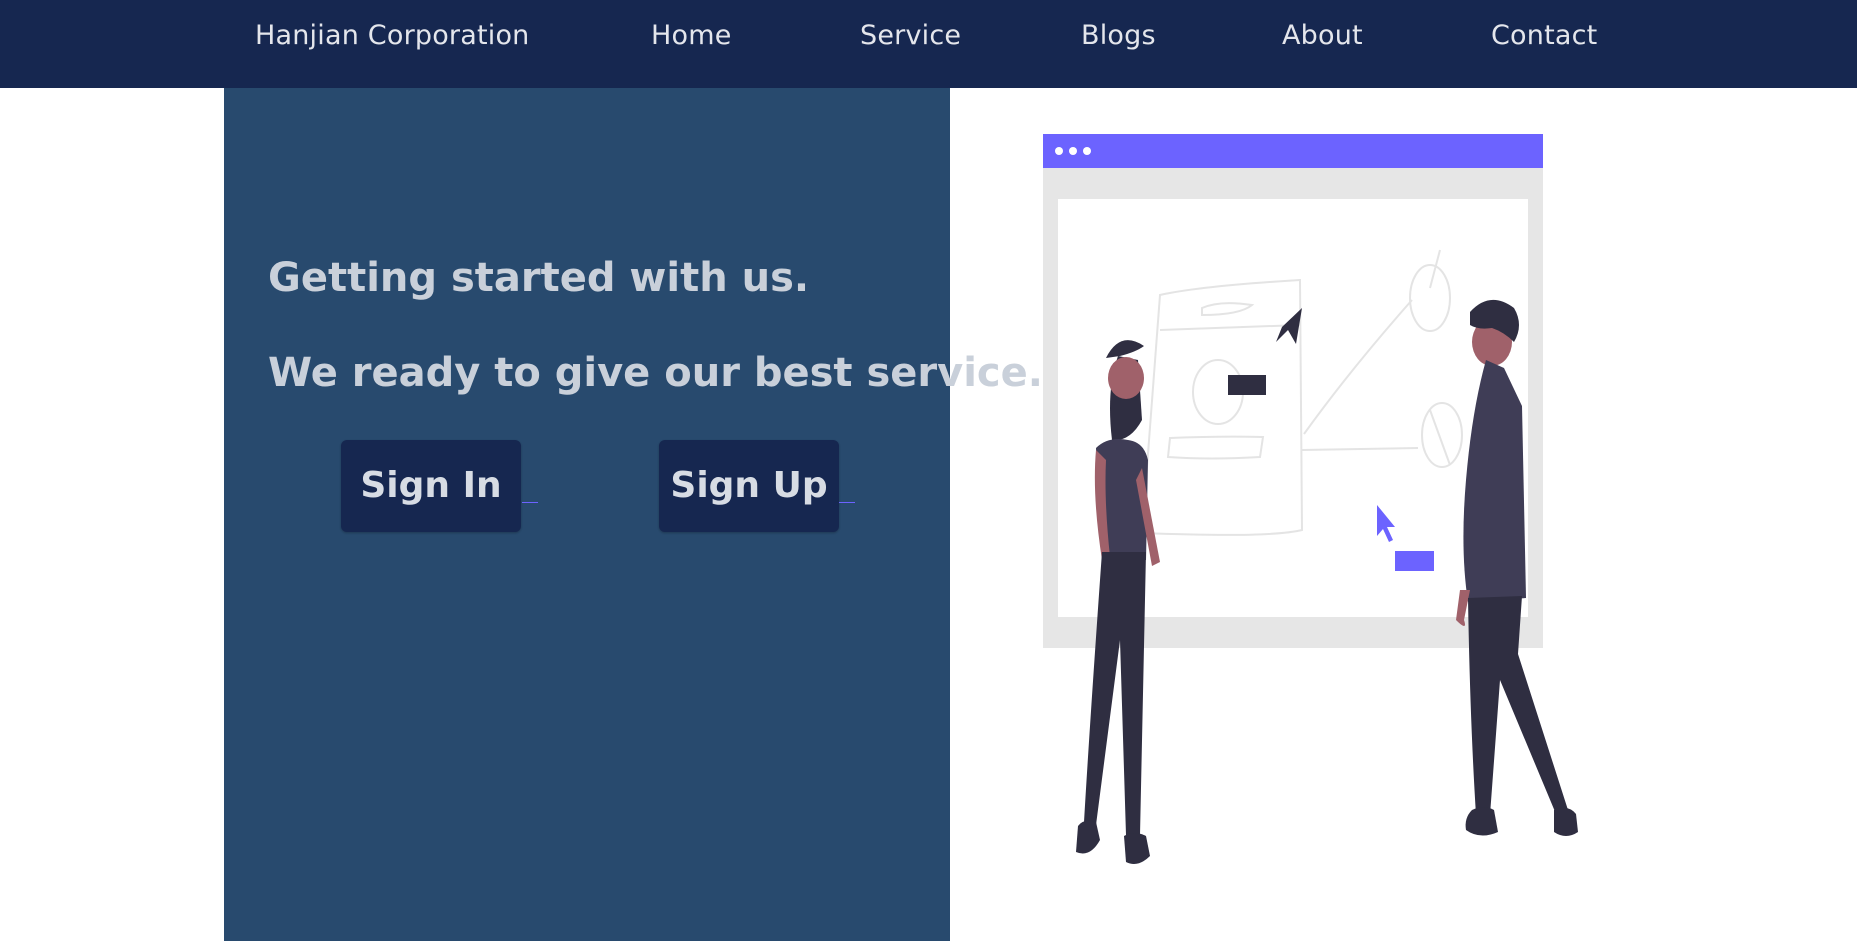 Image resolution: width=1857 pixels, height=941 pixels. Describe the element at coordinates (1322, 36) in the screenshot. I see `nav-link-about: About` at that location.